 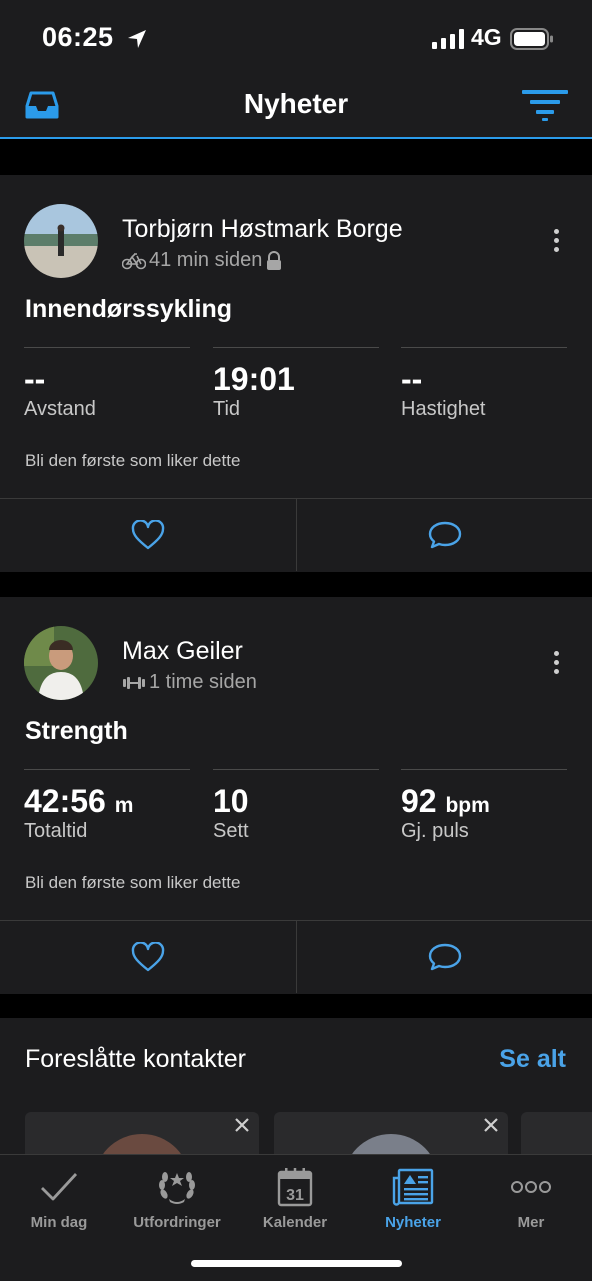 I want to click on newsfeed-icon, so click(x=413, y=1187).